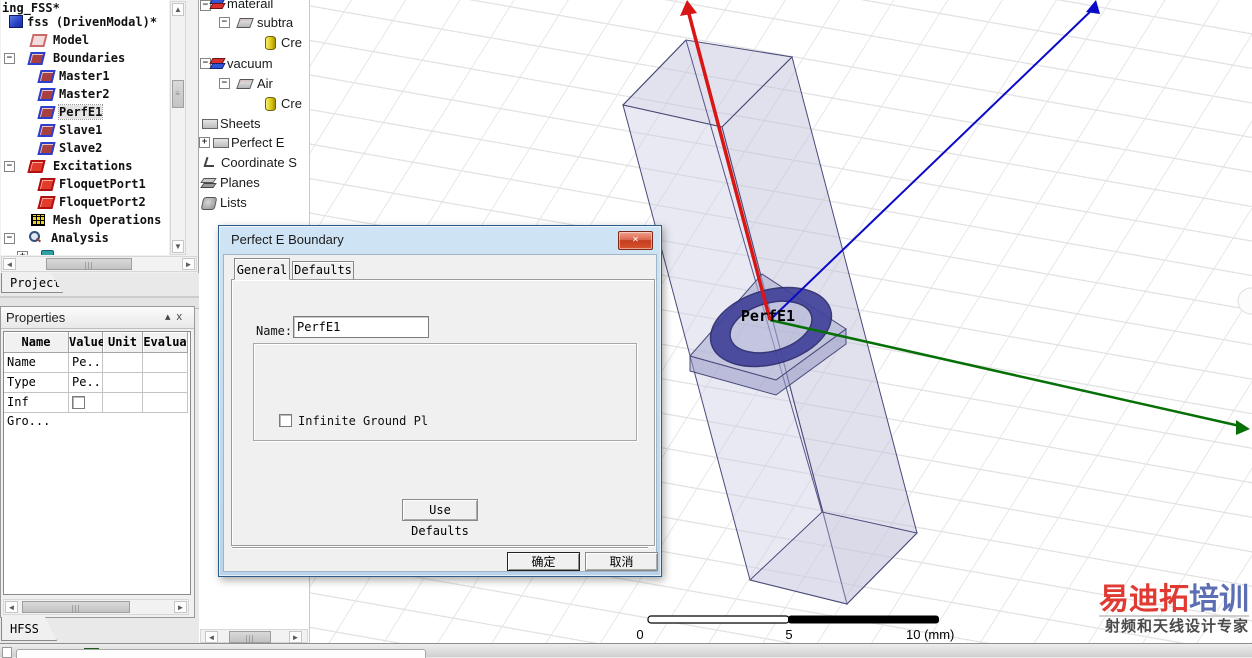 The width and height of the screenshot is (1252, 658). Describe the element at coordinates (440, 518) in the screenshot. I see `use-defaults-button: Use Defaults` at that location.